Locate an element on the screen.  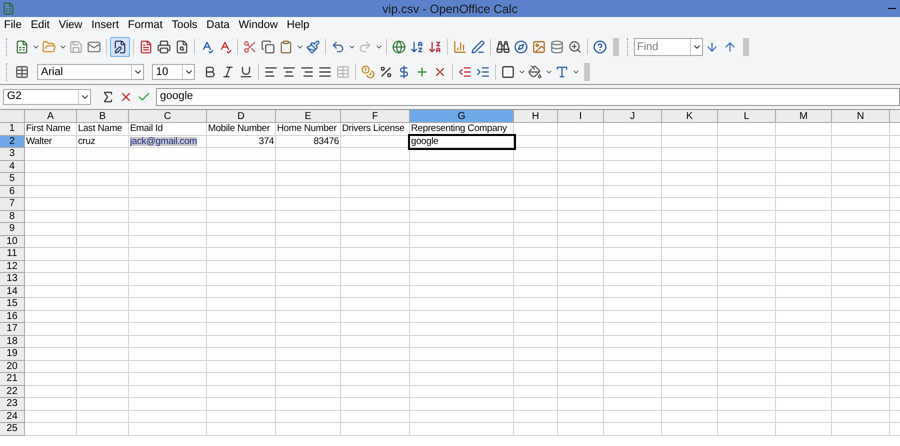
table-cell: Drivers License is located at coordinates (375, 129).